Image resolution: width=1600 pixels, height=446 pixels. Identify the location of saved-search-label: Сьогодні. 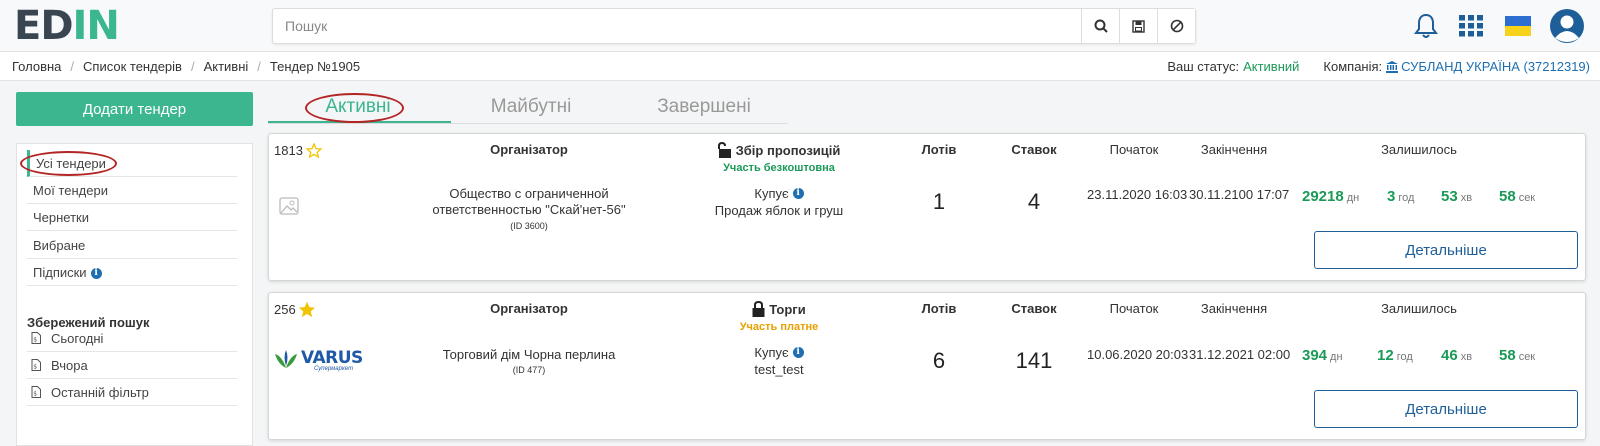
(77, 338).